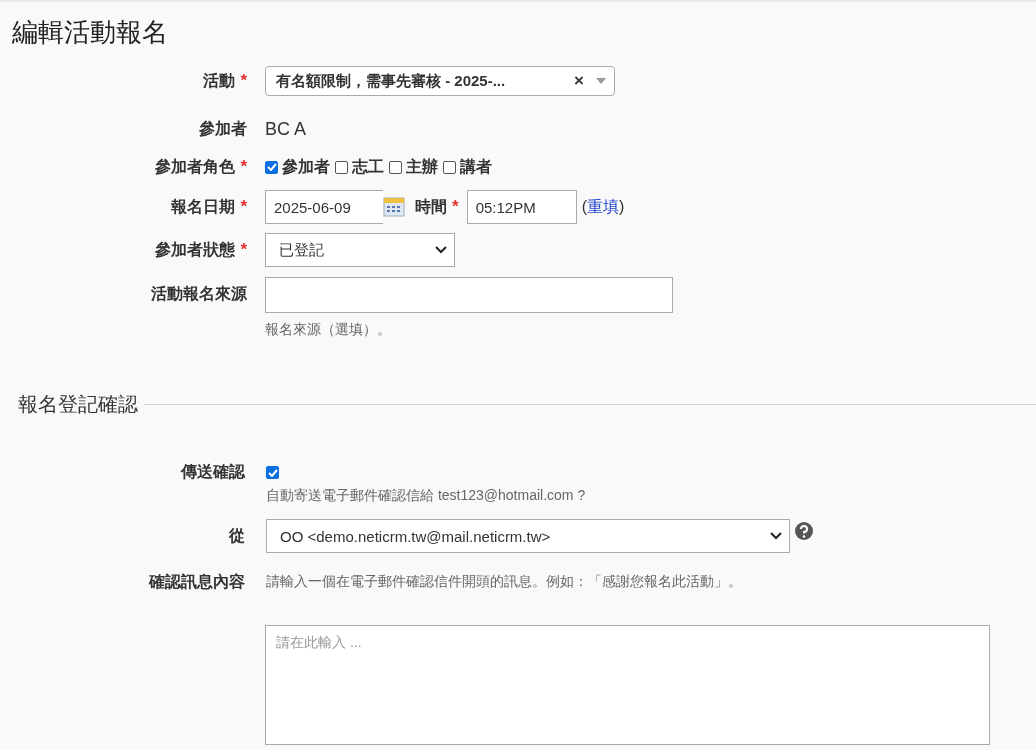 The width and height of the screenshot is (1036, 750). Describe the element at coordinates (213, 471) in the screenshot. I see `field-label: 傳送確認` at that location.